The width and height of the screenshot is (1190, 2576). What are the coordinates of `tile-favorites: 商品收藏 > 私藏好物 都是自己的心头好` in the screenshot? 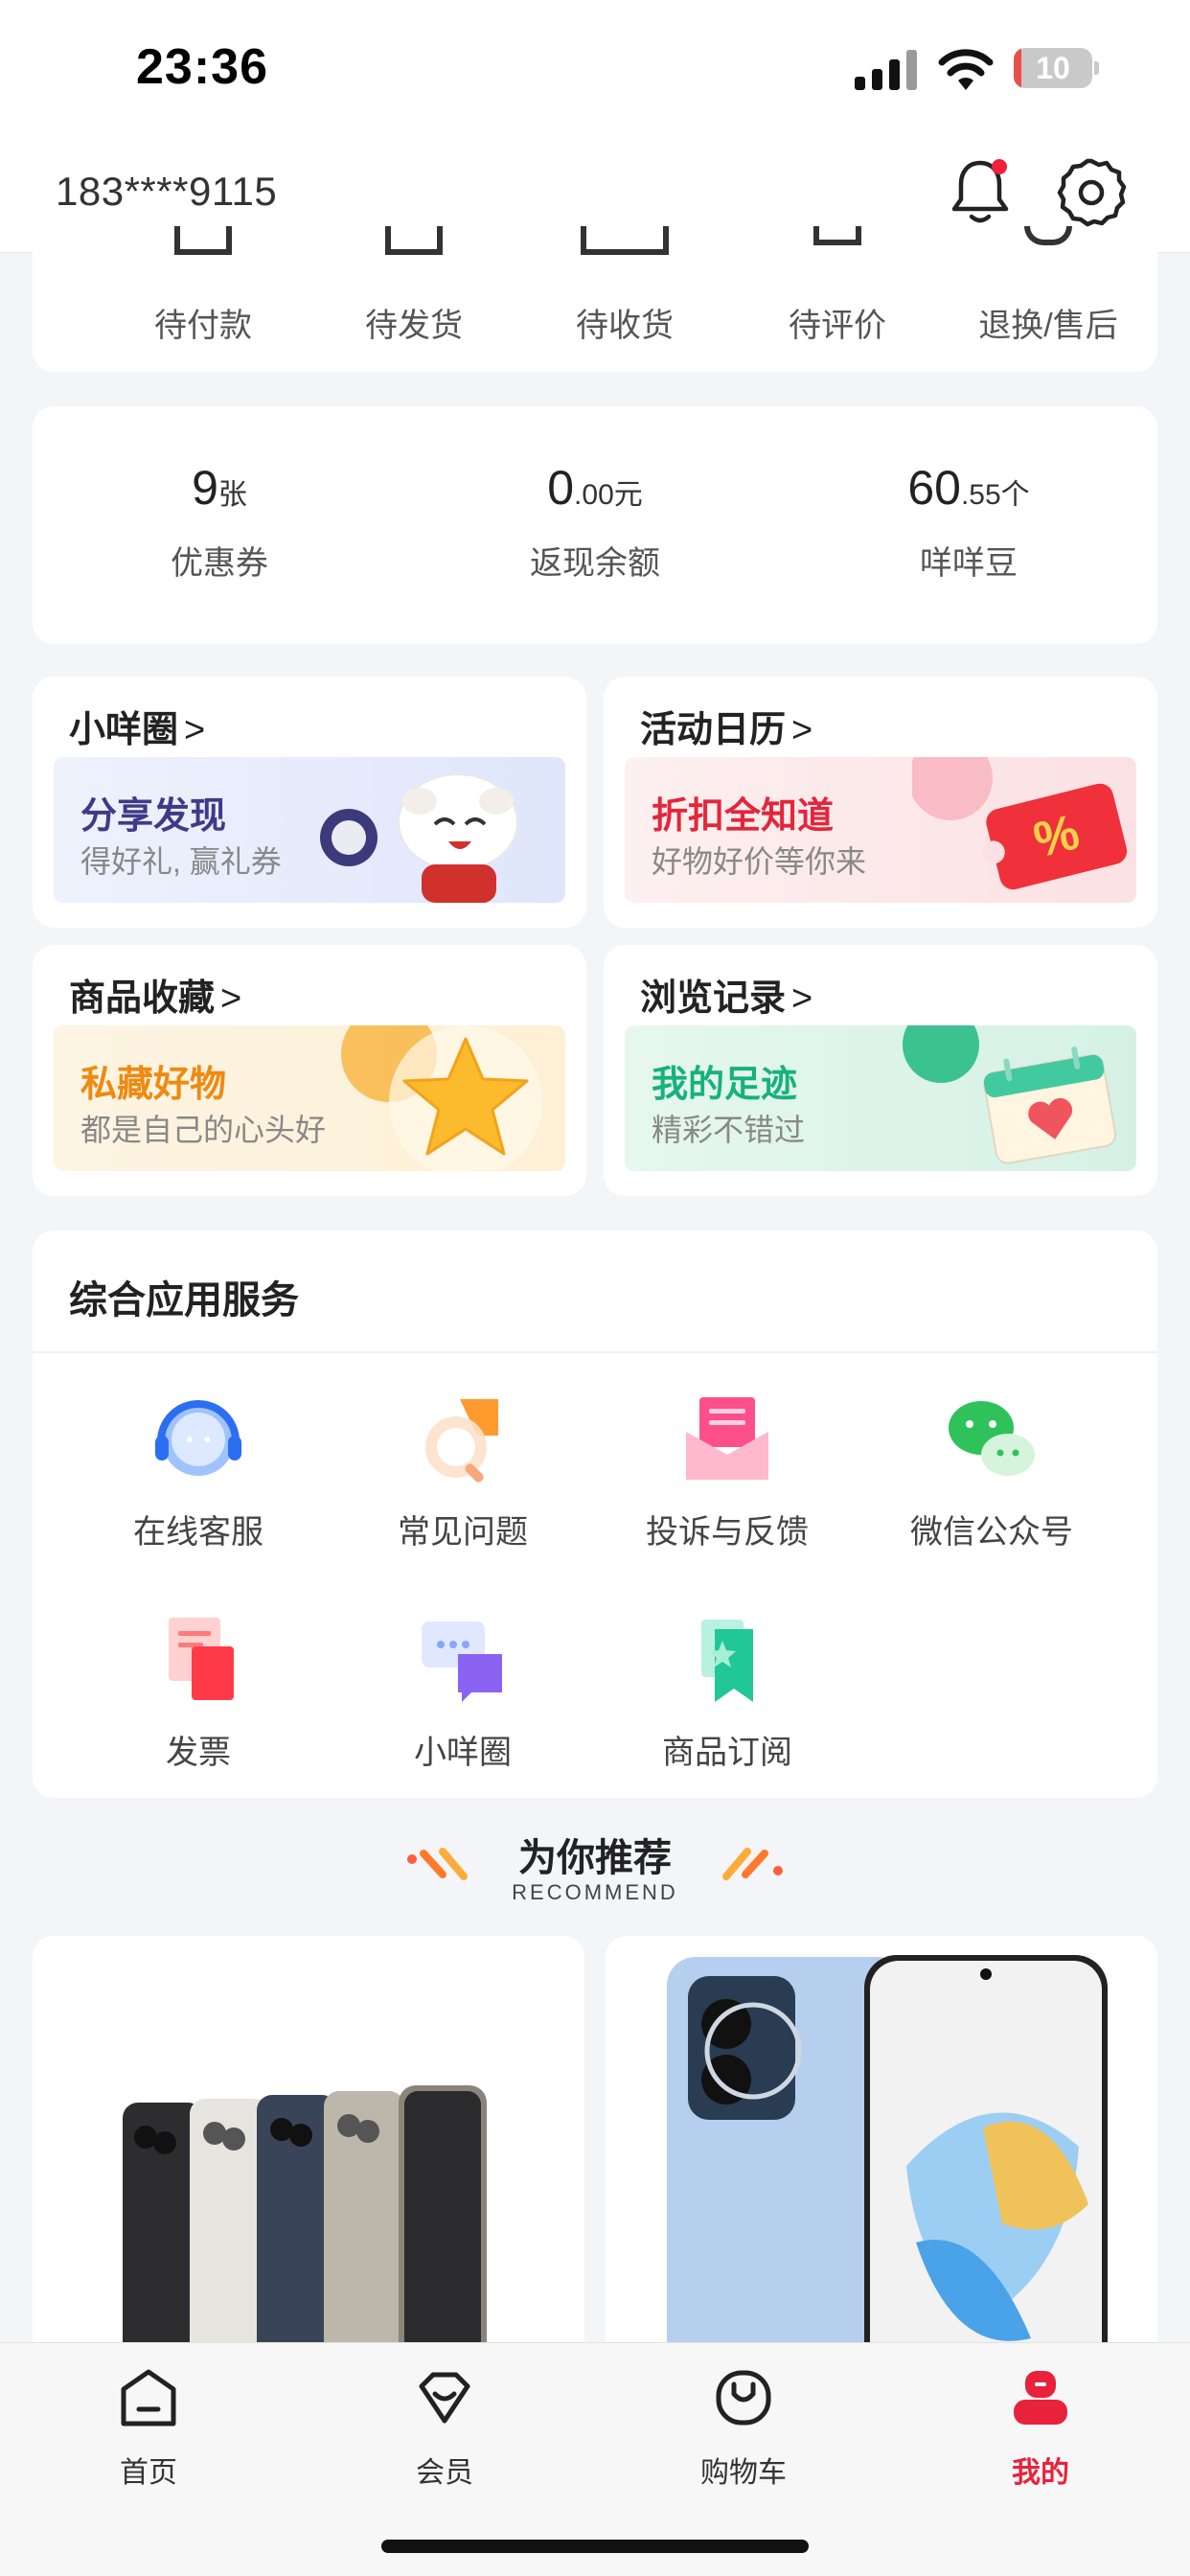 It's located at (310, 1070).